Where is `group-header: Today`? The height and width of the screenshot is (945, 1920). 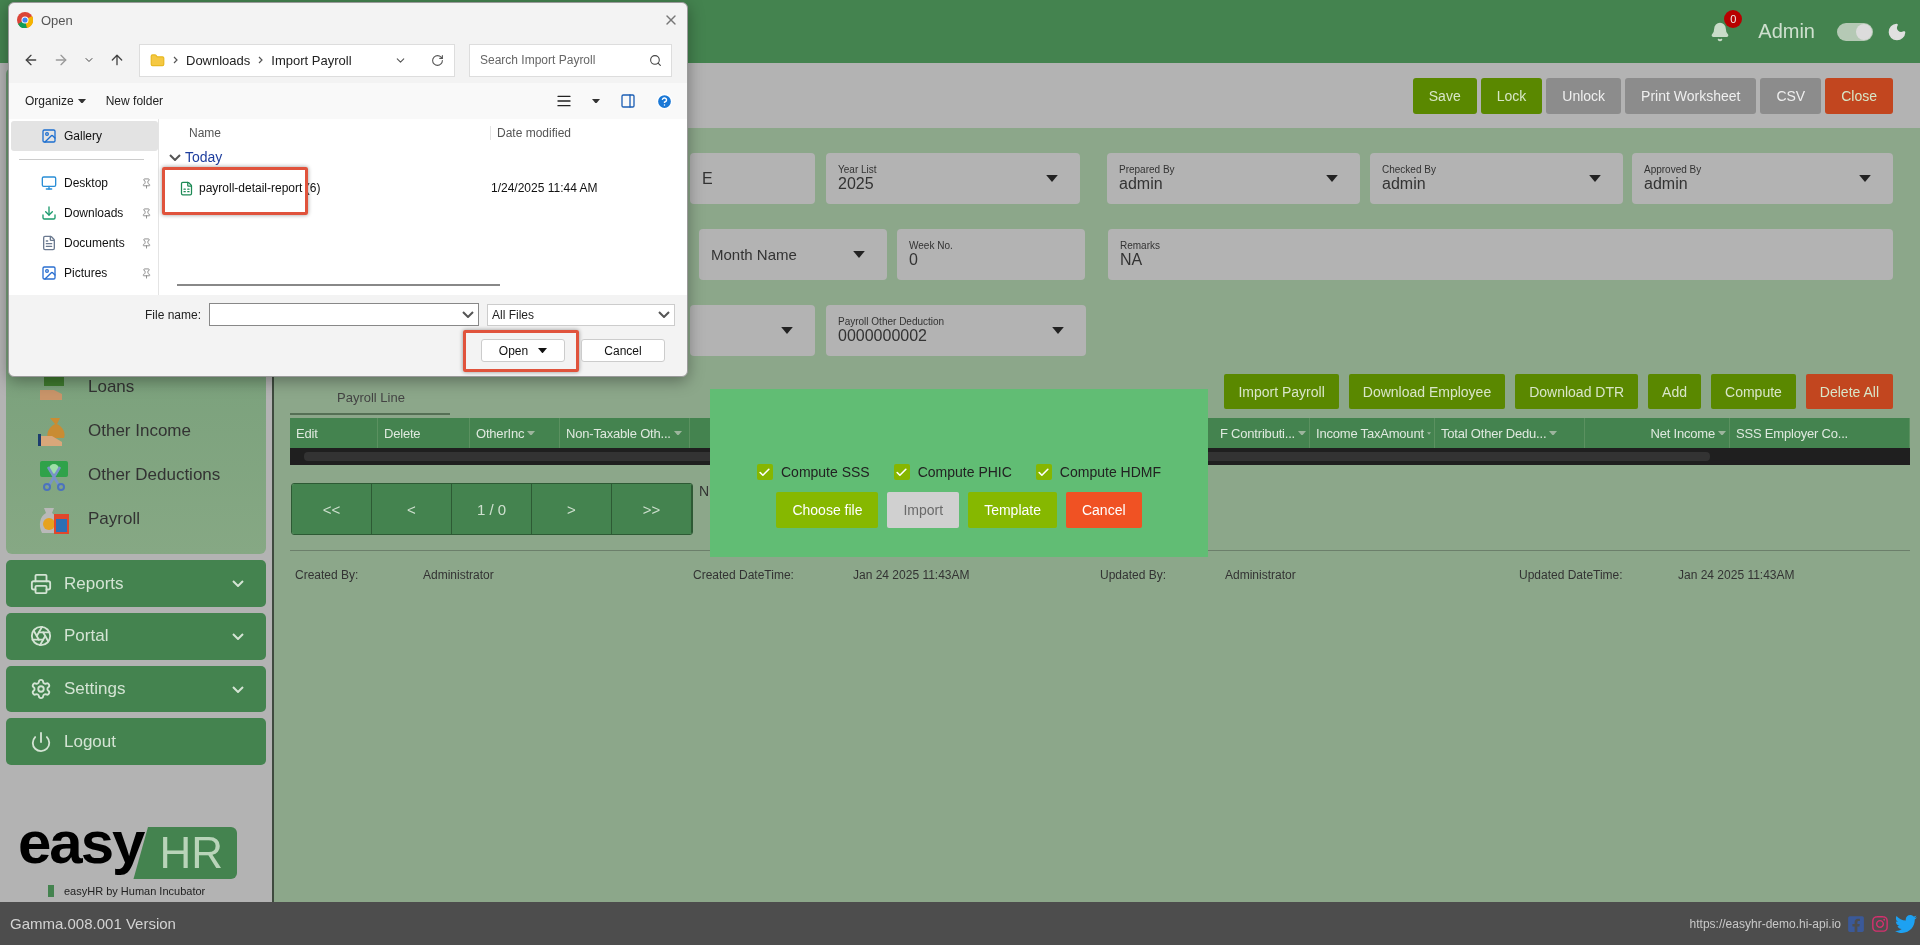
group-header: Today is located at coordinates (423, 157).